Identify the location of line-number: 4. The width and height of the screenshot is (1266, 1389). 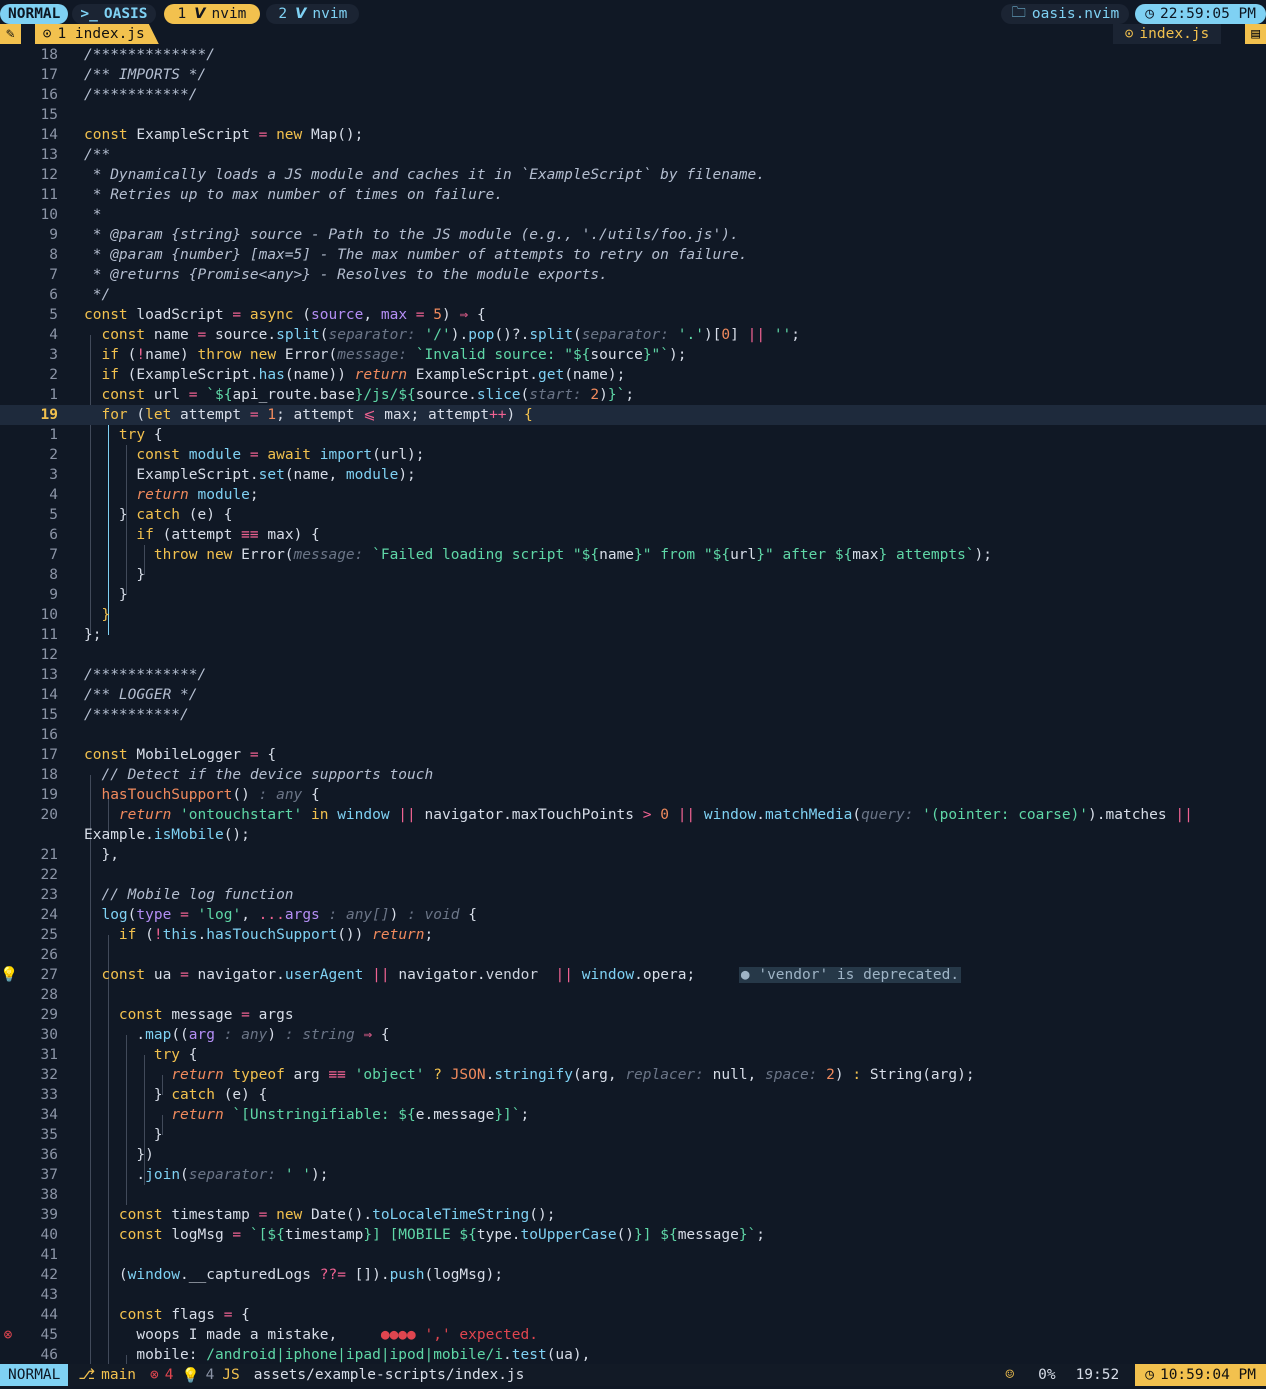
(53, 495).